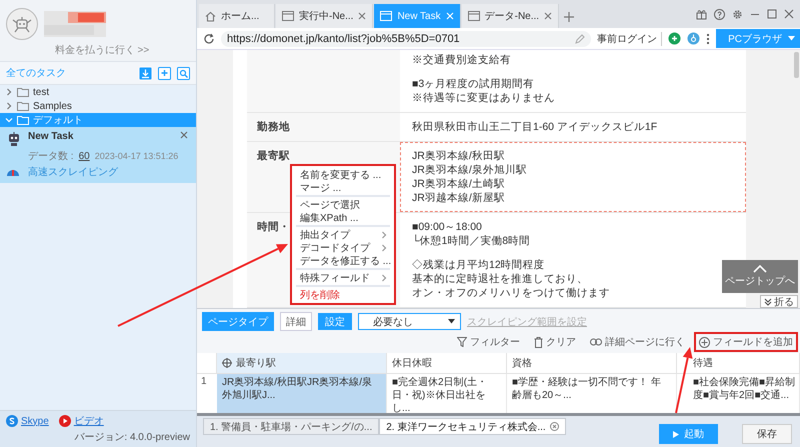 The height and width of the screenshot is (447, 800). What do you see at coordinates (708, 38) in the screenshot?
I see `kebab-menu-icon` at bounding box center [708, 38].